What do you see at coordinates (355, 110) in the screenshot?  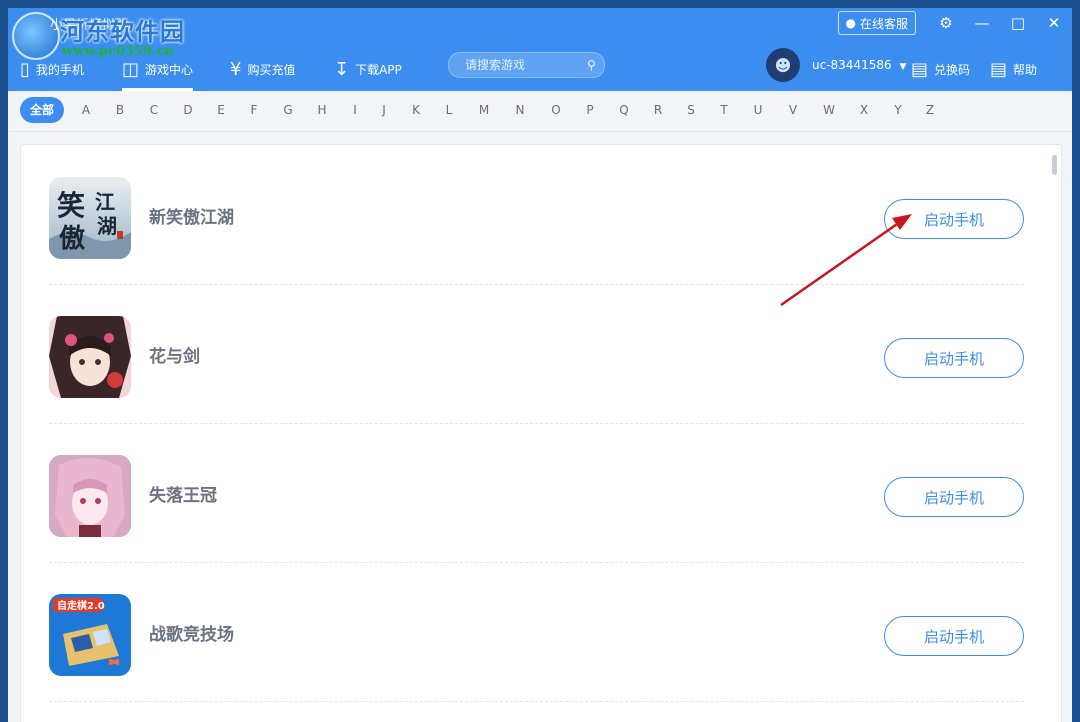 I see `letter-filter-i: I` at bounding box center [355, 110].